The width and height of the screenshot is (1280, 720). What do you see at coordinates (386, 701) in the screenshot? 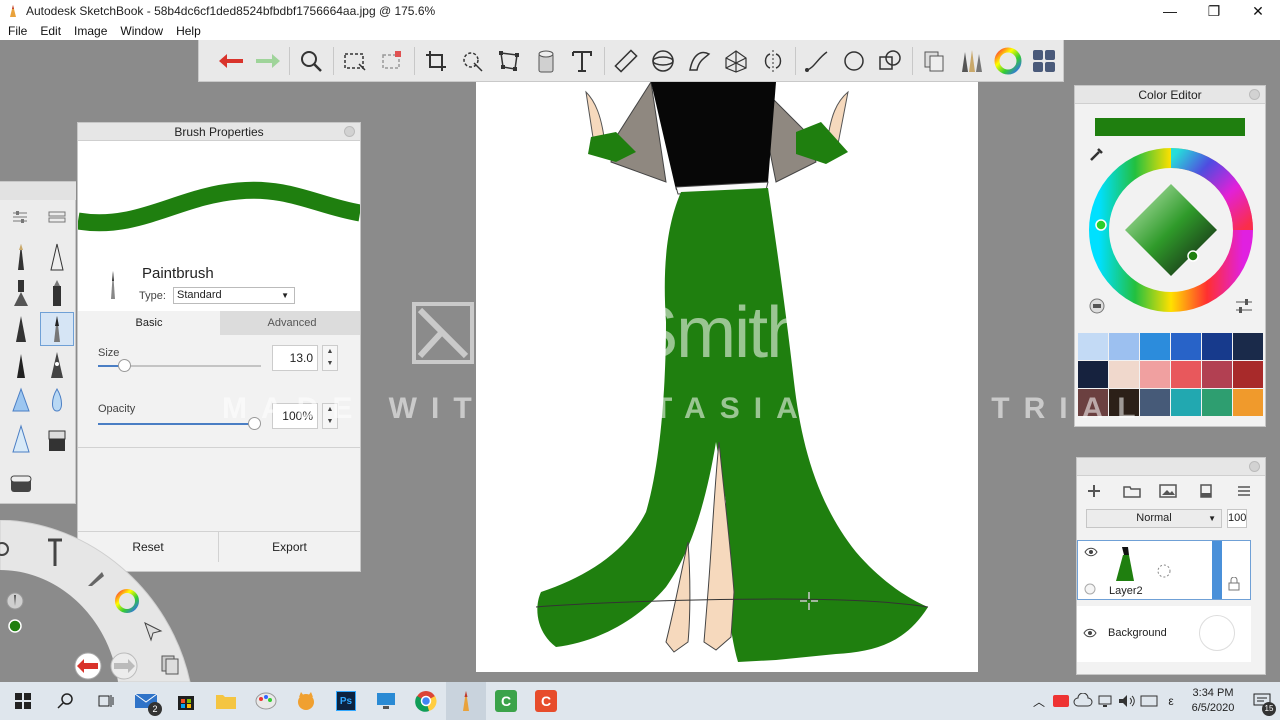
I see `remote-desktop-icon` at bounding box center [386, 701].